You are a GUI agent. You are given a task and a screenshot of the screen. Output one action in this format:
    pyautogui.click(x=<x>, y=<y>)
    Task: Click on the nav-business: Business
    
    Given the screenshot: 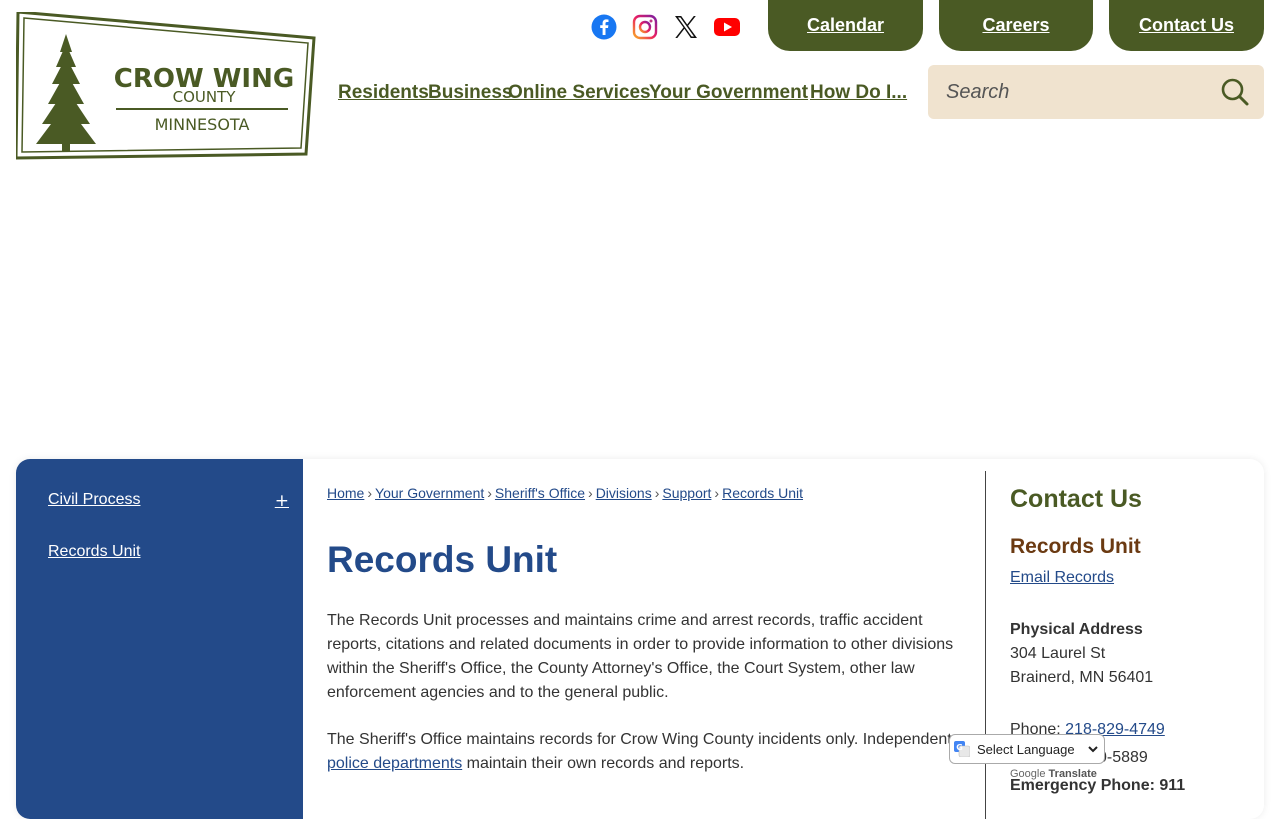 What is the action you would take?
    pyautogui.click(x=470, y=93)
    